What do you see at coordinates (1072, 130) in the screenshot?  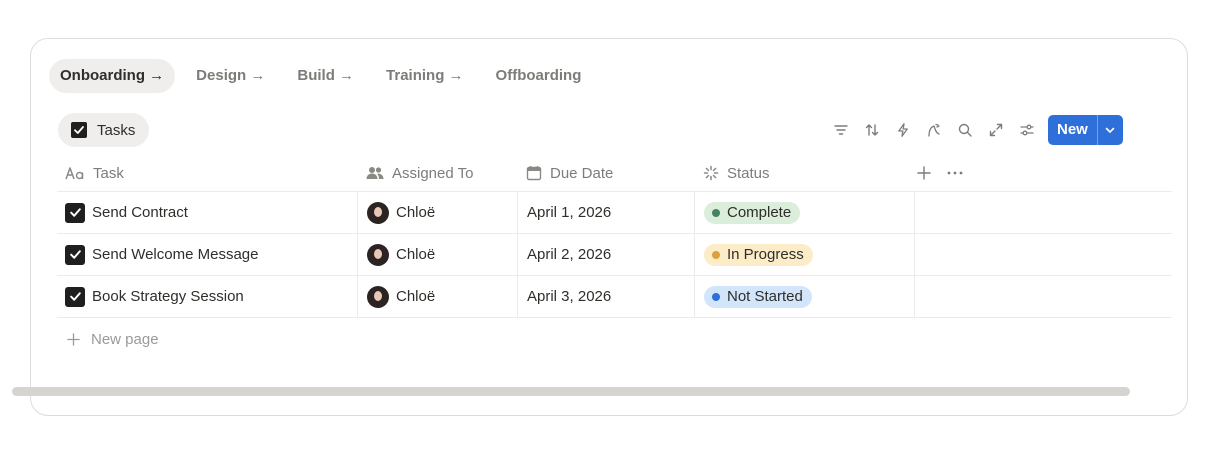 I see `new-button: New` at bounding box center [1072, 130].